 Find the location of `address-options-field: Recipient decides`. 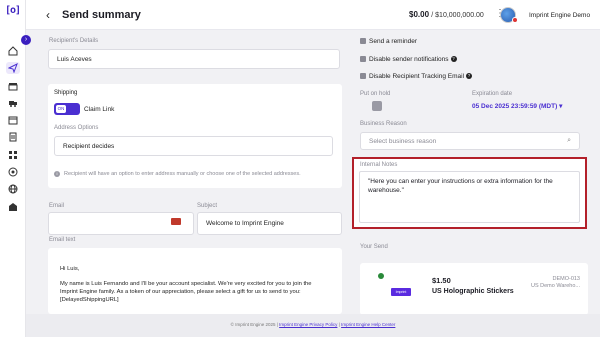

address-options-field: Recipient decides is located at coordinates (193, 146).